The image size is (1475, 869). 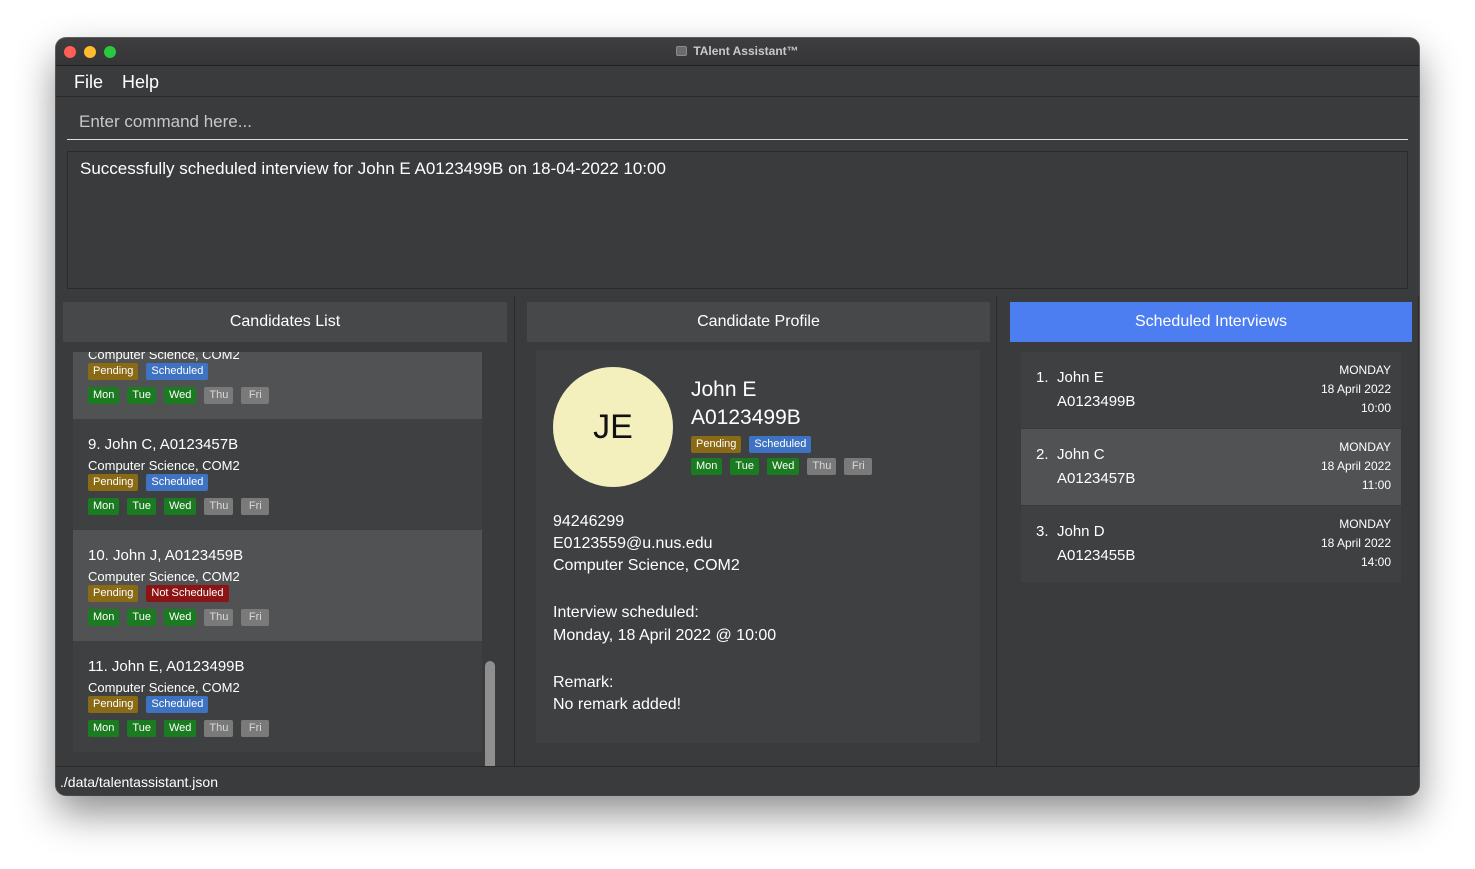 I want to click on command-input, so click(x=737, y=122).